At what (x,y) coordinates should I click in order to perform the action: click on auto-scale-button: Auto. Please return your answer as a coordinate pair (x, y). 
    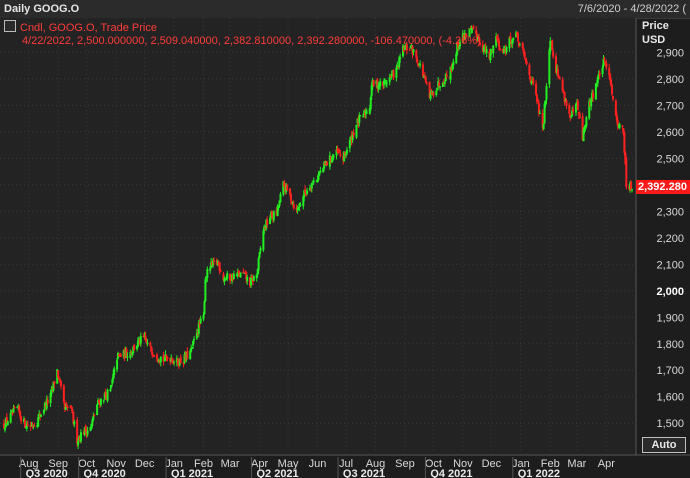
    Looking at the image, I should click on (664, 445).